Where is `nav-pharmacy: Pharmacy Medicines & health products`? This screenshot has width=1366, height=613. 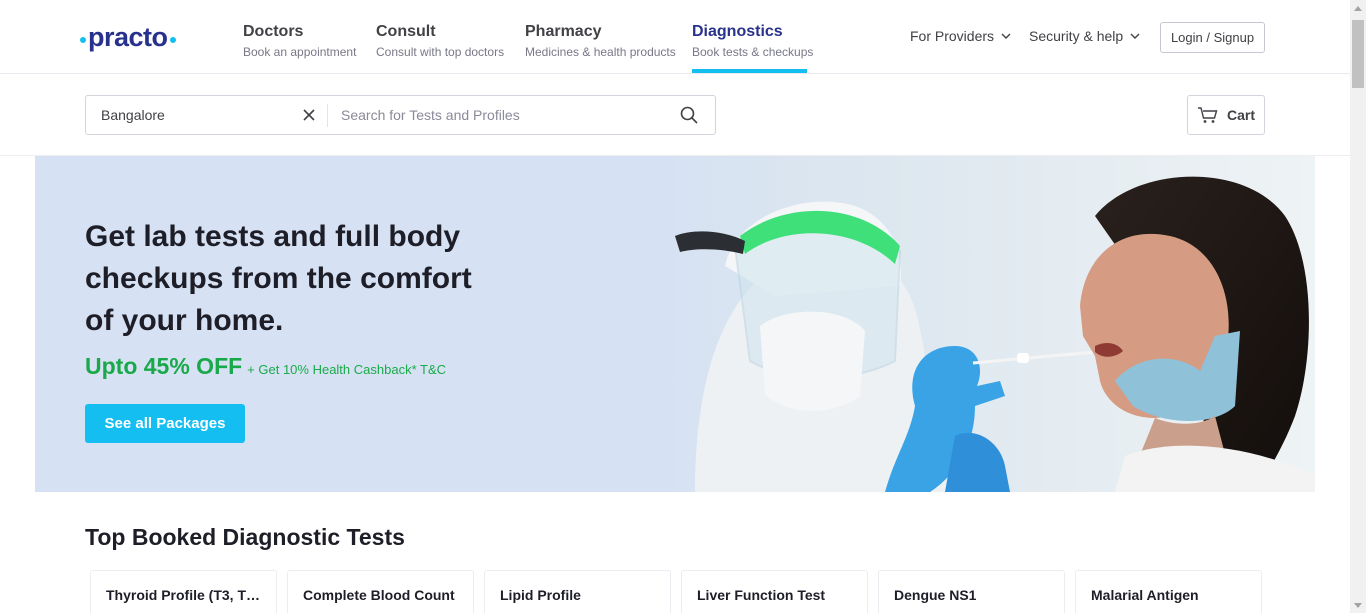 nav-pharmacy: Pharmacy Medicines & health products is located at coordinates (600, 41).